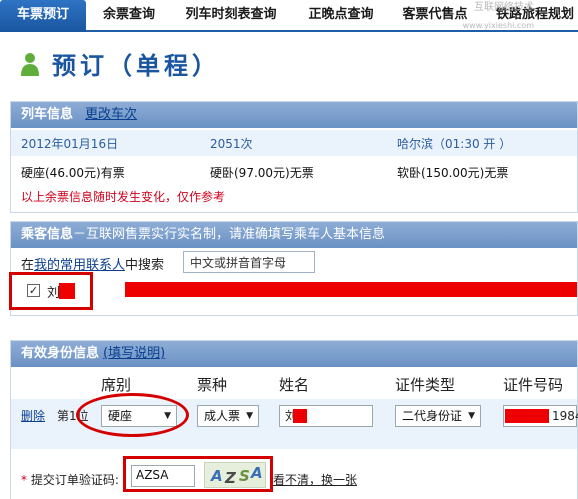 The height and width of the screenshot is (499, 578). I want to click on tab-ticket-booking: 车票预订, so click(43, 16).